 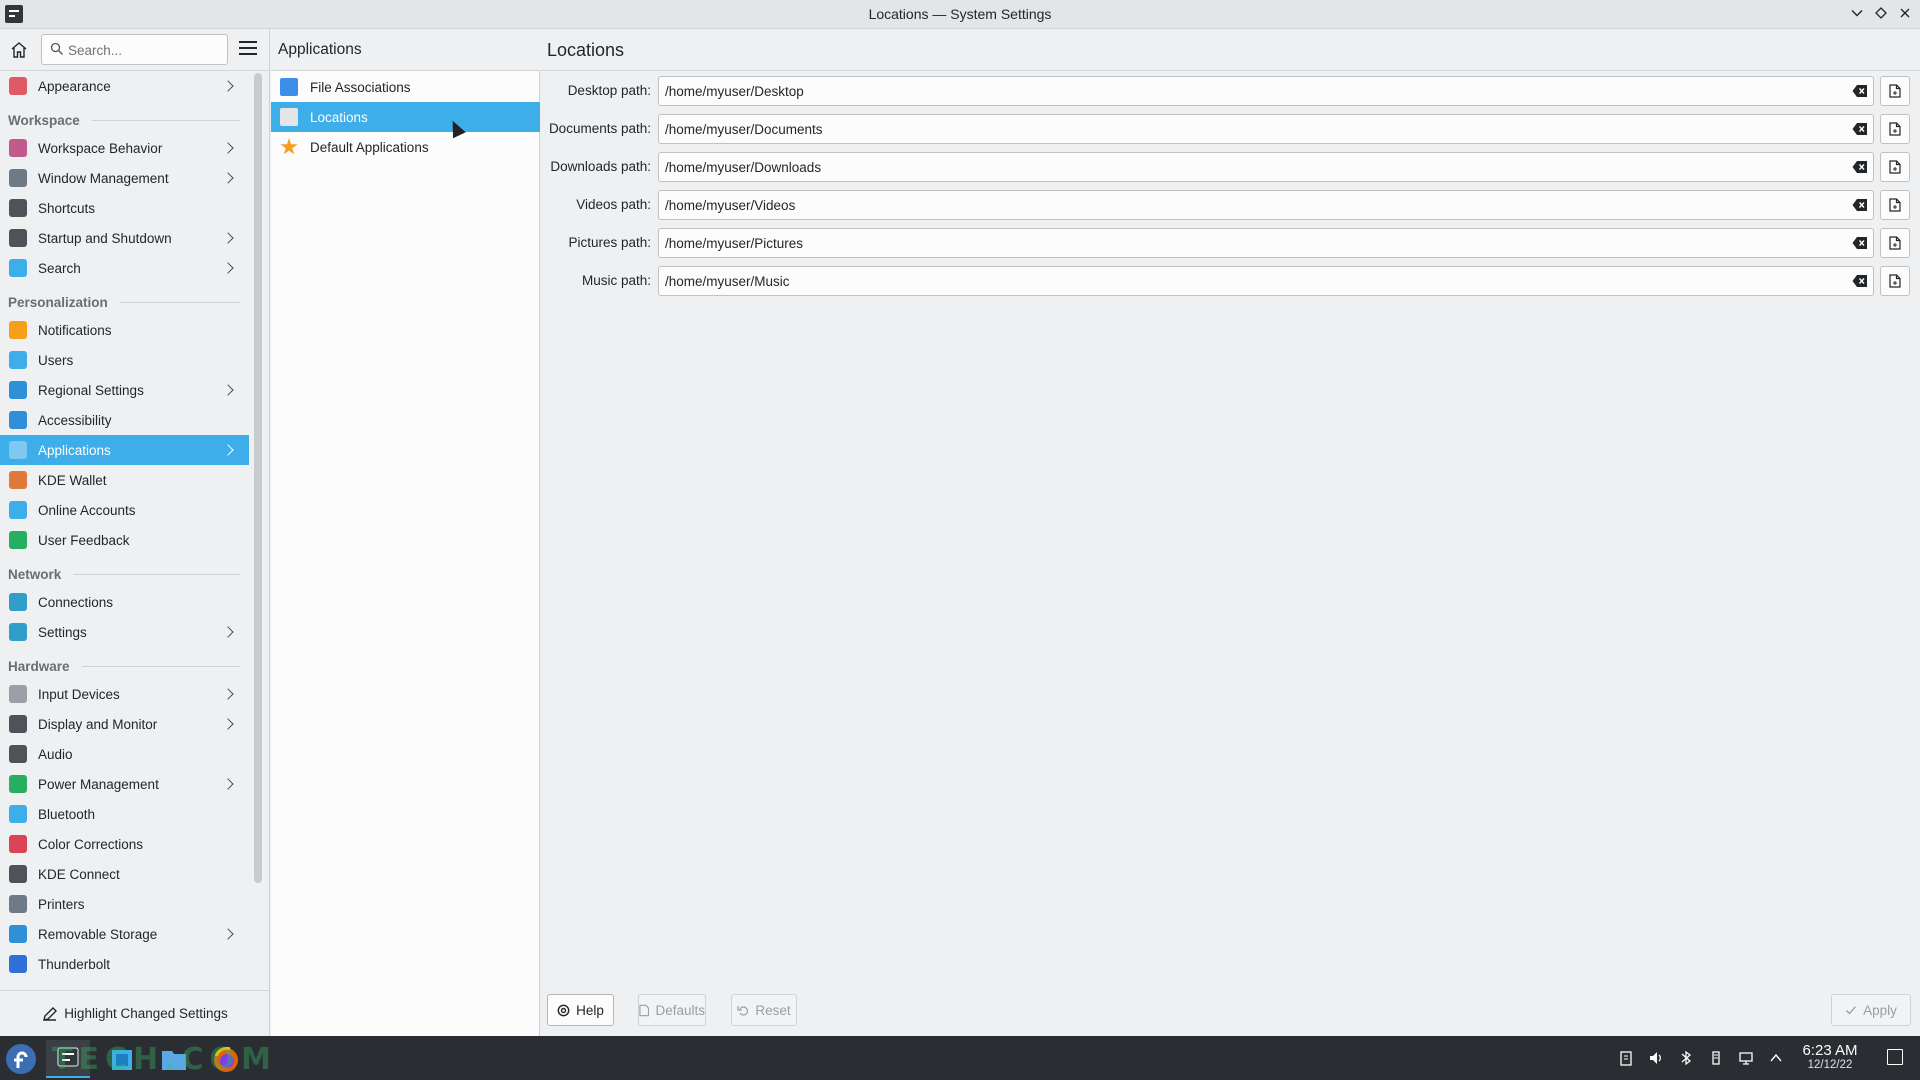 What do you see at coordinates (405, 147) in the screenshot?
I see `subcategory-item-default-applications: Default Applications` at bounding box center [405, 147].